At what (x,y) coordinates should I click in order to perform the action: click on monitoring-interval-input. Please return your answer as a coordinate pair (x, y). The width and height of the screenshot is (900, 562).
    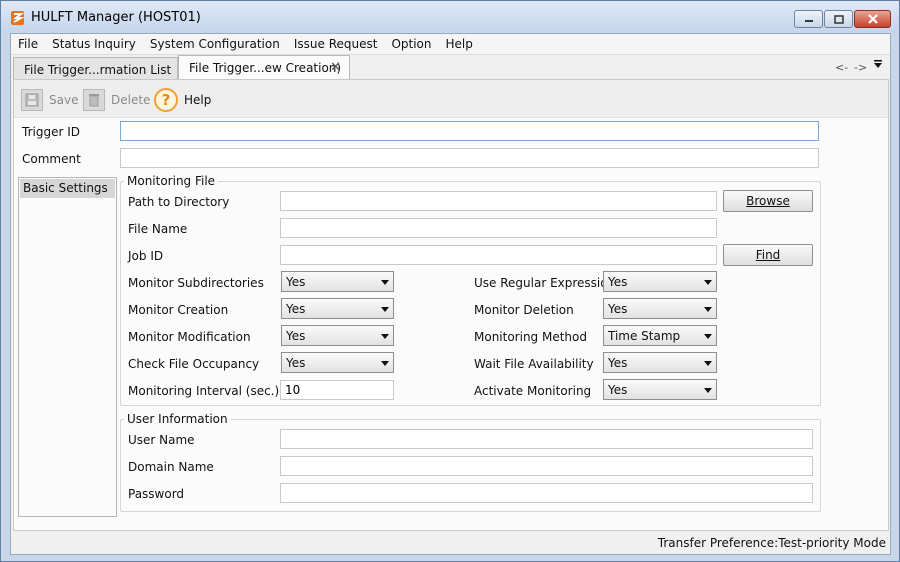
    Looking at the image, I should click on (337, 390).